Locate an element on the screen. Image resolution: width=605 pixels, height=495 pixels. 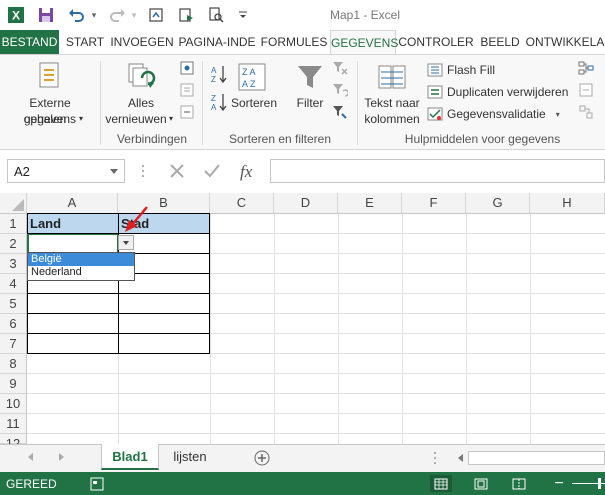
column-header-e: E is located at coordinates (370, 203).